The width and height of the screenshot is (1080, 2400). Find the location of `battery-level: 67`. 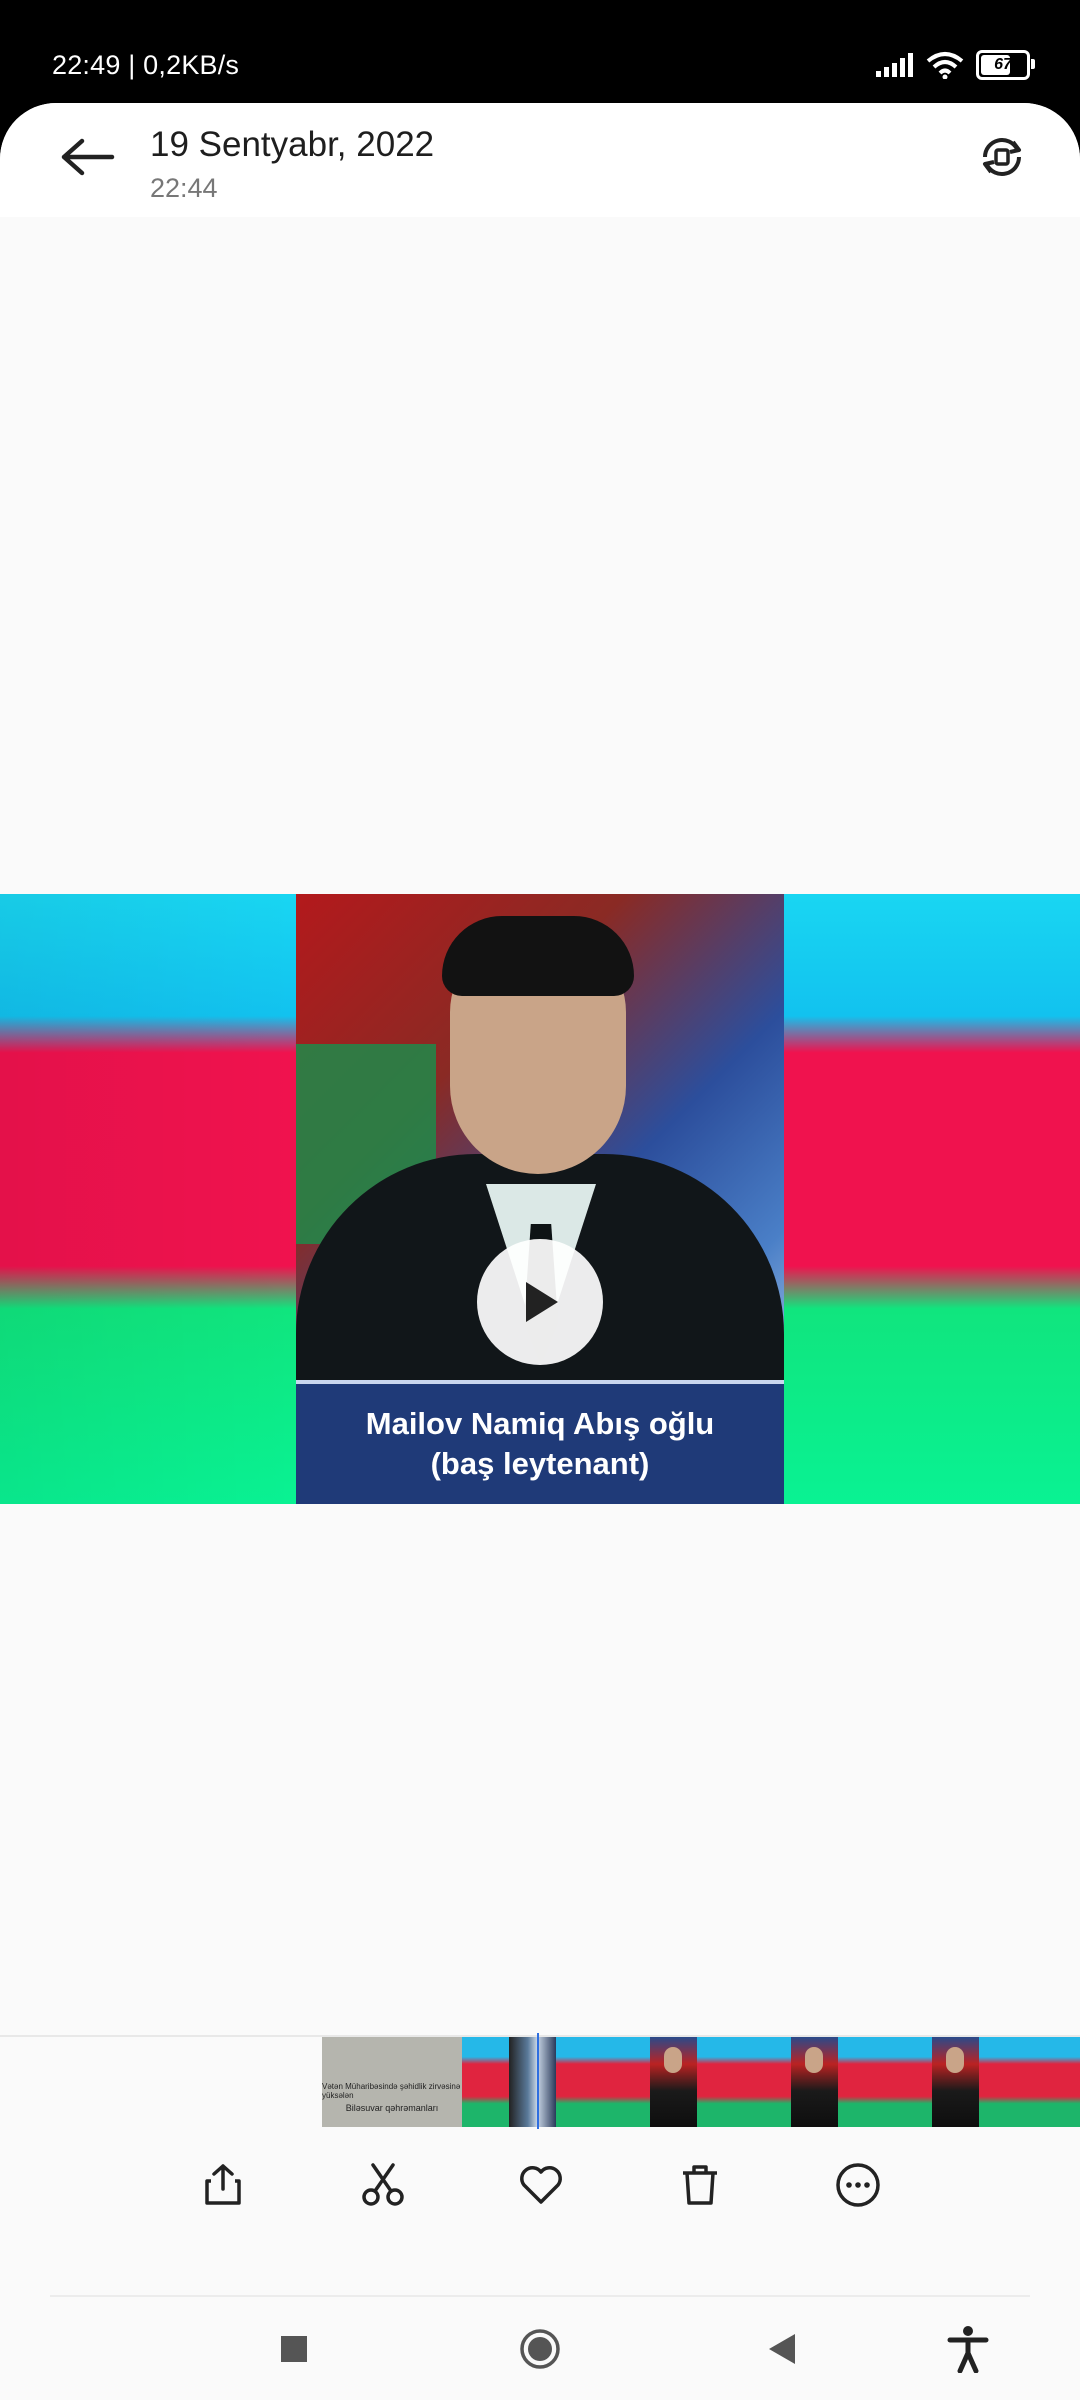

battery-level: 67 is located at coordinates (1003, 64).